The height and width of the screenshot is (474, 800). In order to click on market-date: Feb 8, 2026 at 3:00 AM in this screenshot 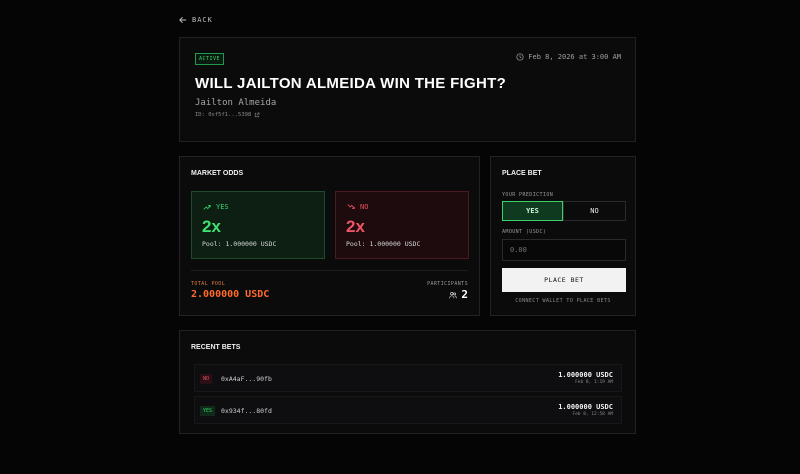, I will do `click(568, 57)`.